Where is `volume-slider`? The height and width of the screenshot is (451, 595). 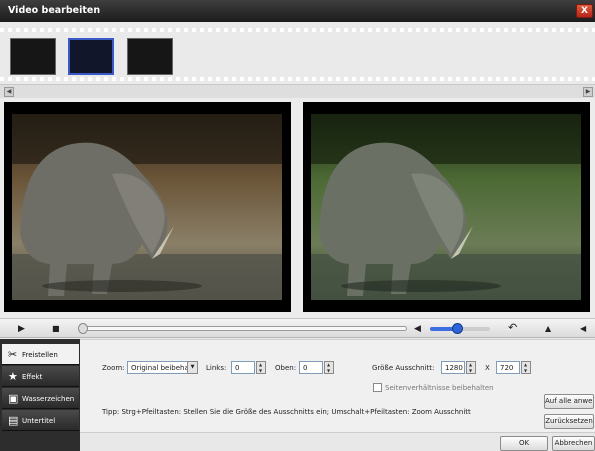 volume-slider is located at coordinates (460, 328).